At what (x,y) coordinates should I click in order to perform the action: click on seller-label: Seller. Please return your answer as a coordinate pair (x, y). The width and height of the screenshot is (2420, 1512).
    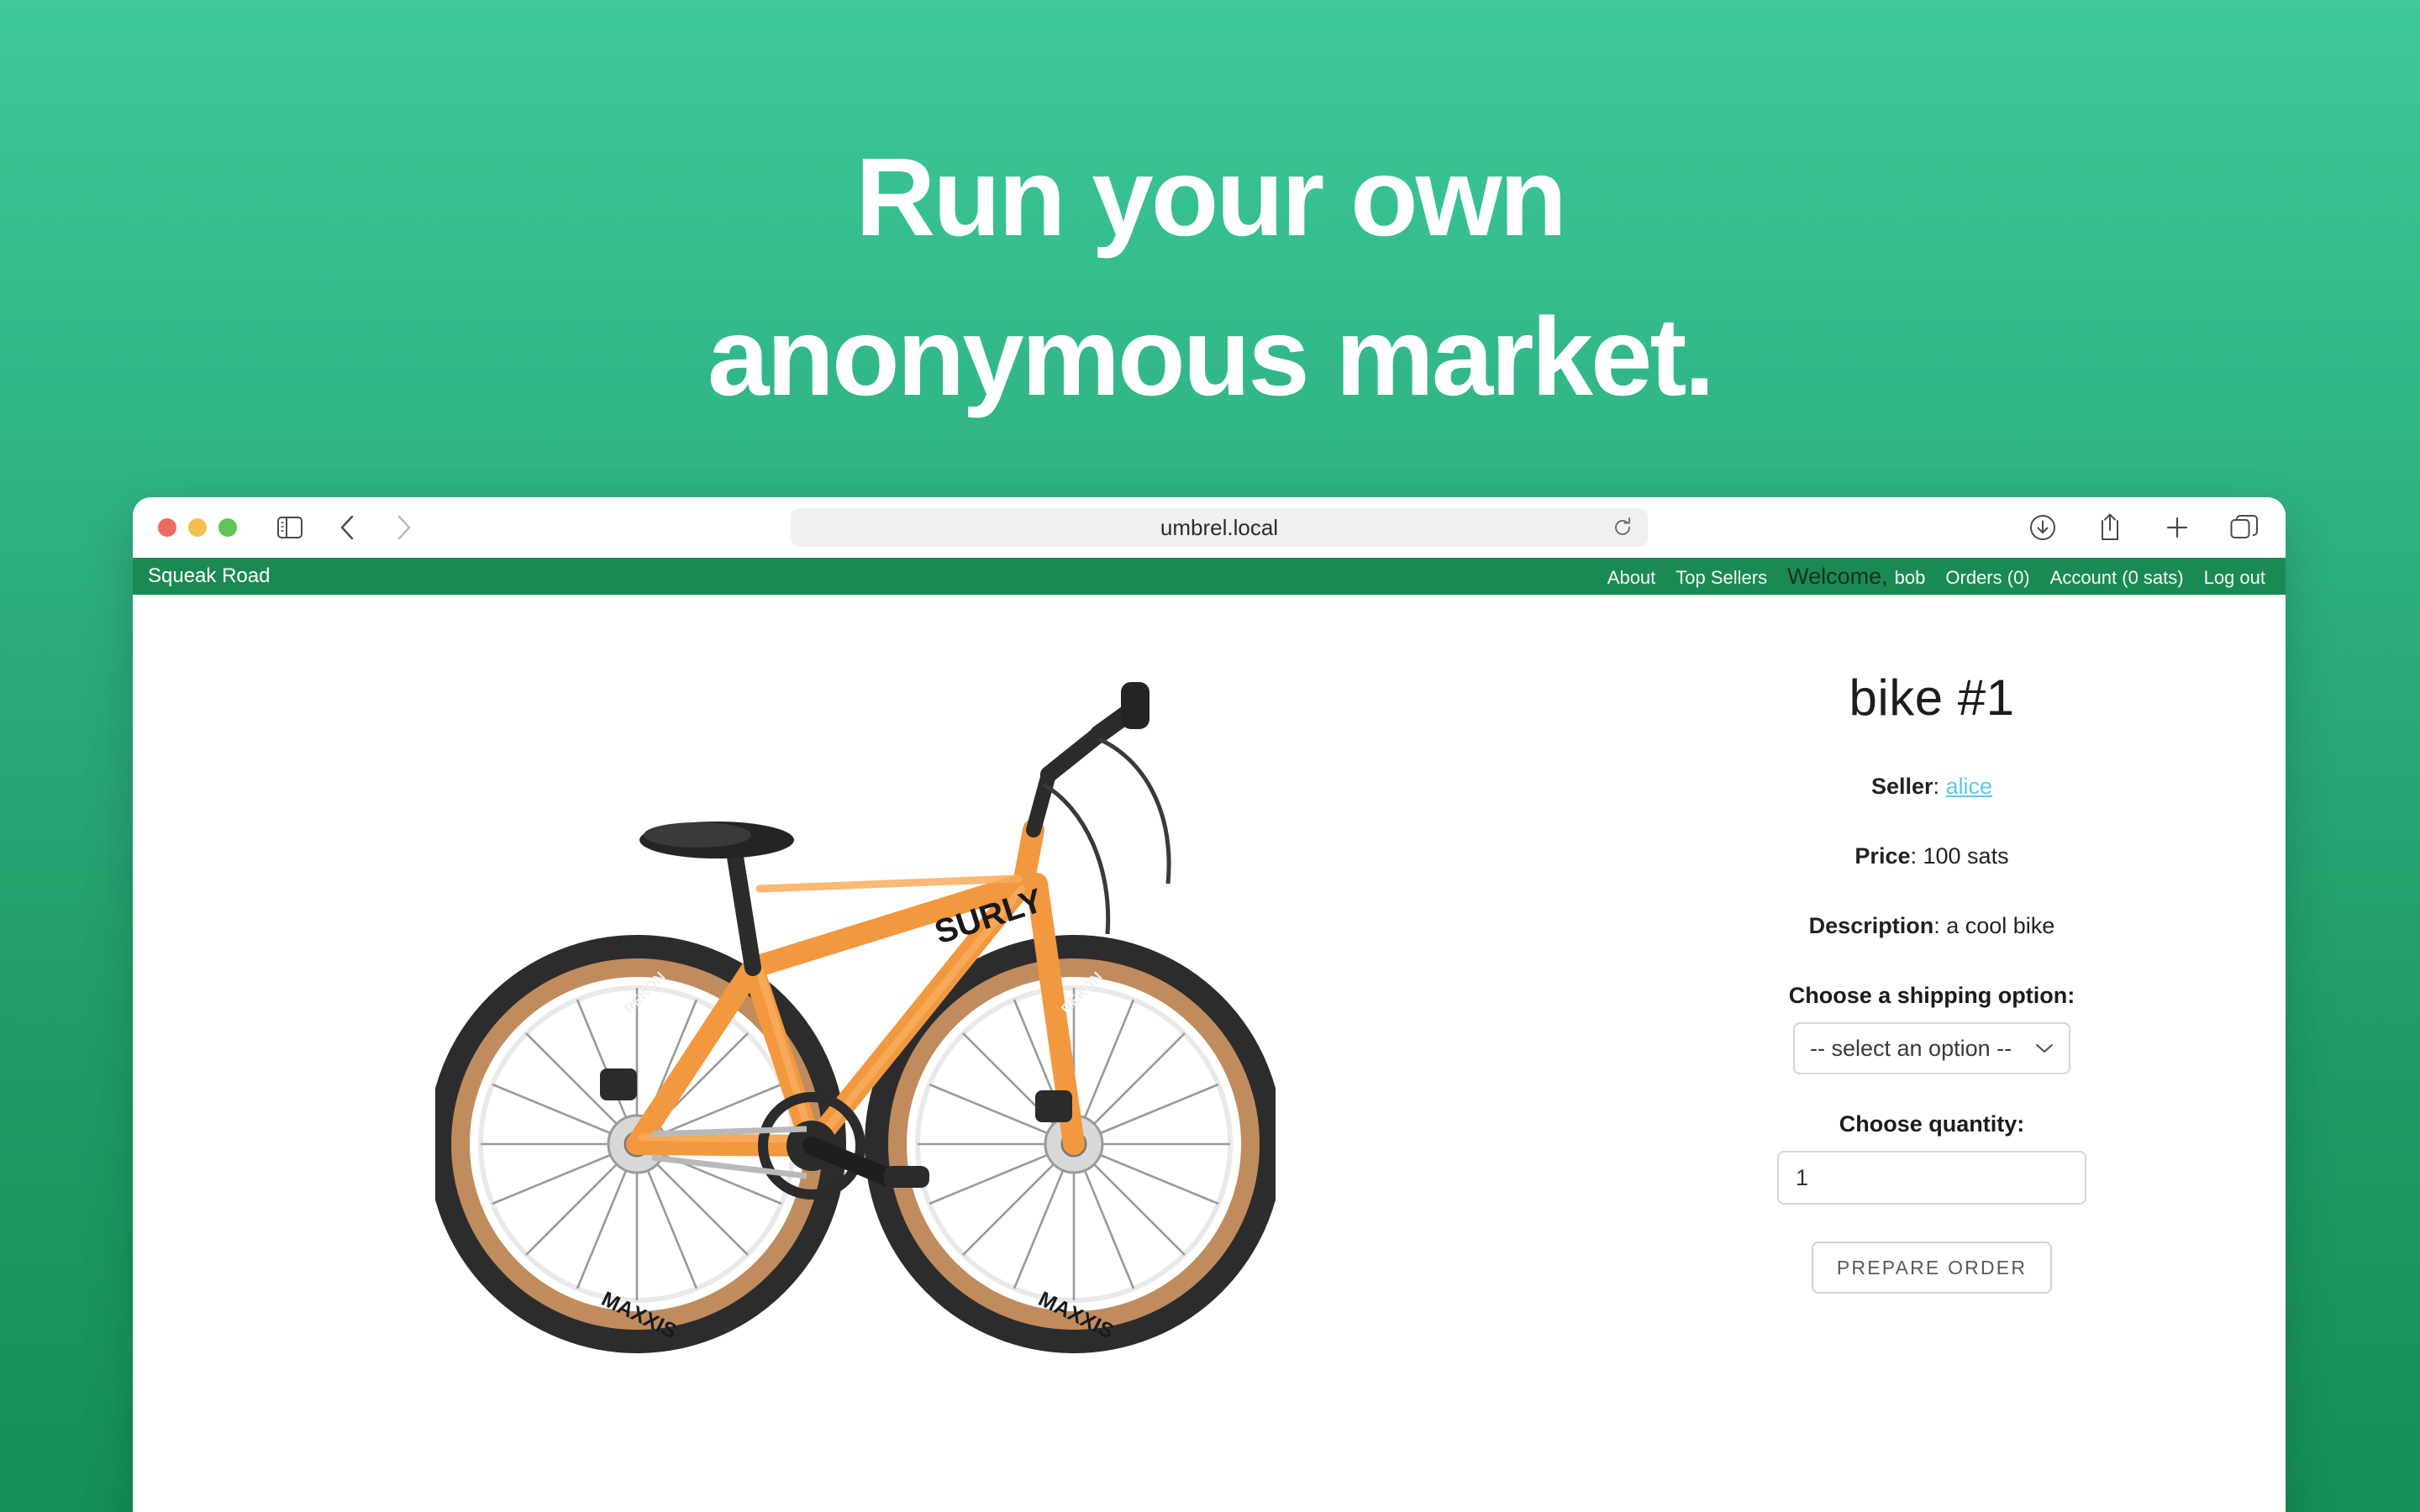
    Looking at the image, I should click on (1902, 786).